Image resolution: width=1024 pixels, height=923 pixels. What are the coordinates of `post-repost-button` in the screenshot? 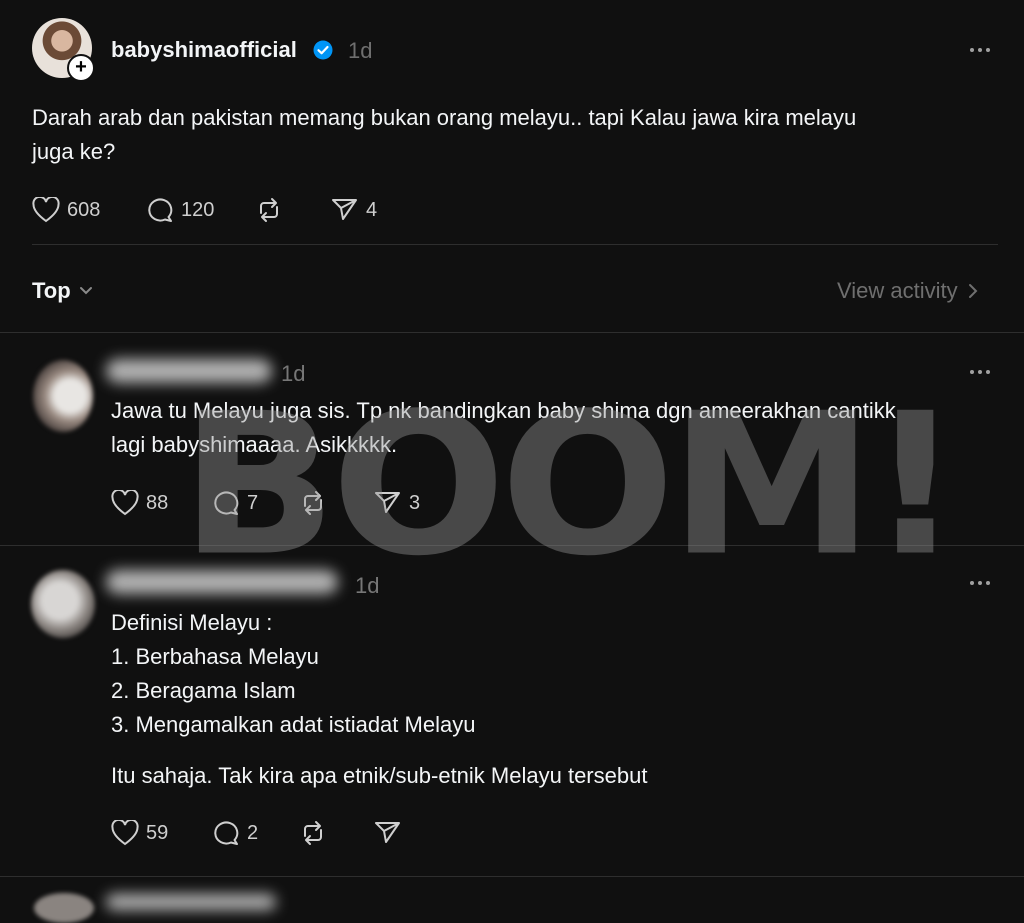 It's located at (269, 210).